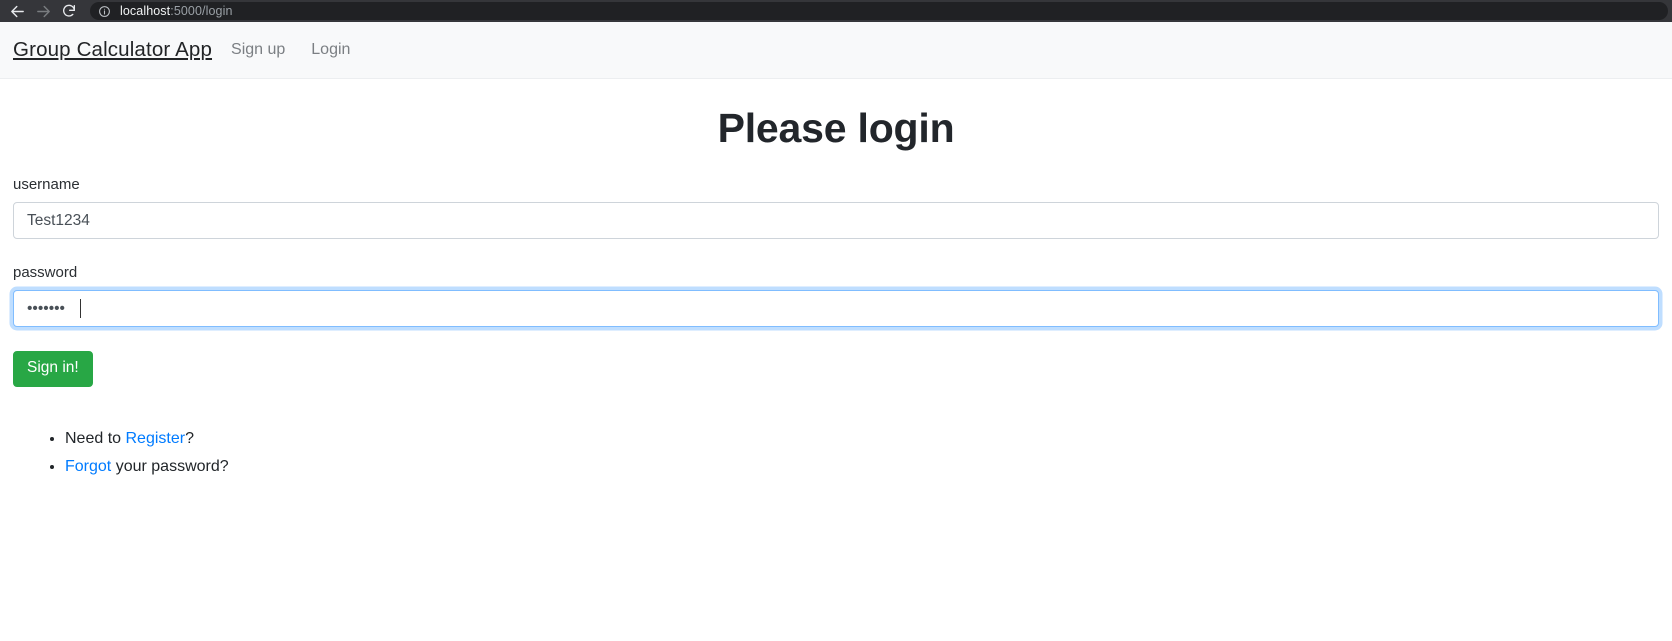 The width and height of the screenshot is (1672, 641). What do you see at coordinates (836, 128) in the screenshot?
I see `page-title: Please login` at bounding box center [836, 128].